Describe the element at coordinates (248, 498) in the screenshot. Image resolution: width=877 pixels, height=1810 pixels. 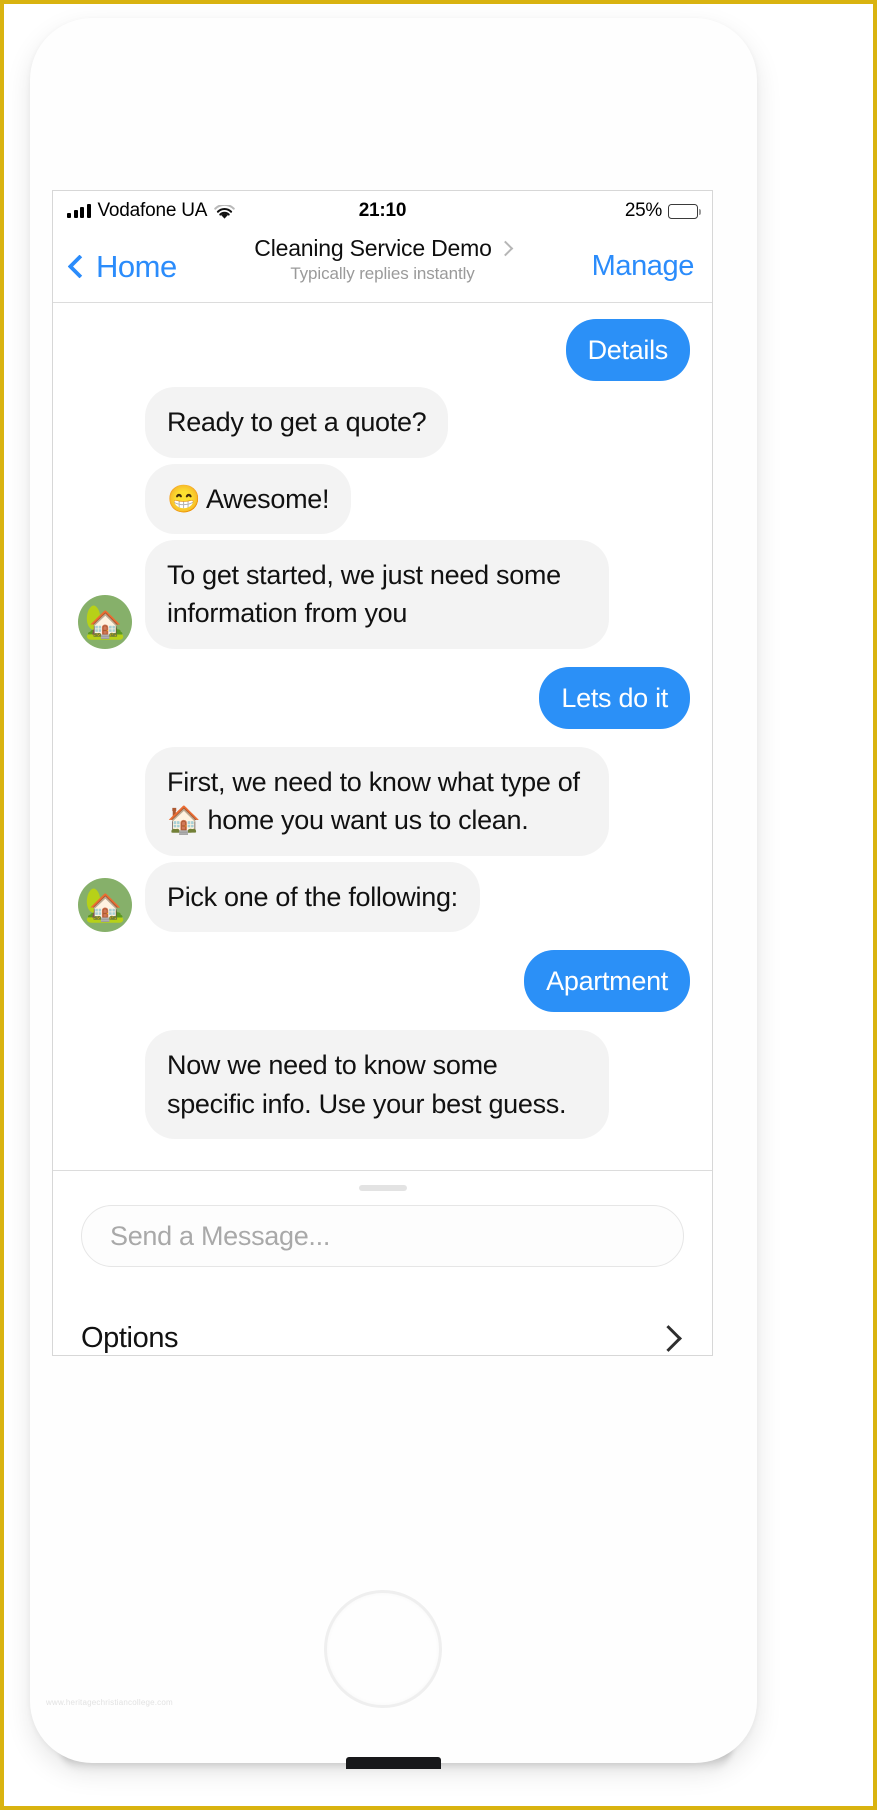
I see `message-bubble-incoming: 😁 Awesome!` at that location.